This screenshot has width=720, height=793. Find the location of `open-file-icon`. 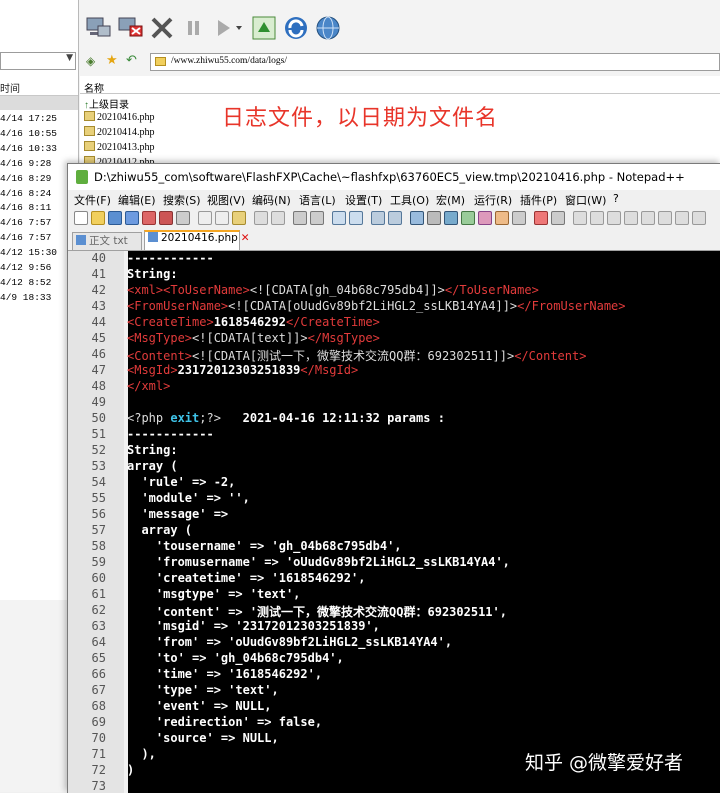

open-file-icon is located at coordinates (98, 218).